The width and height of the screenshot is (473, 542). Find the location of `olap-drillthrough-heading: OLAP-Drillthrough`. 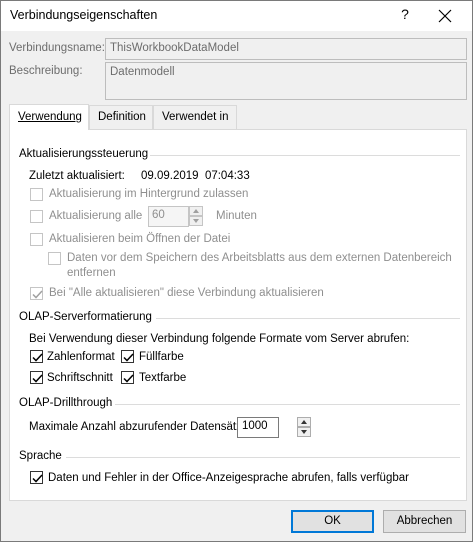

olap-drillthrough-heading: OLAP-Drillthrough is located at coordinates (66, 403).